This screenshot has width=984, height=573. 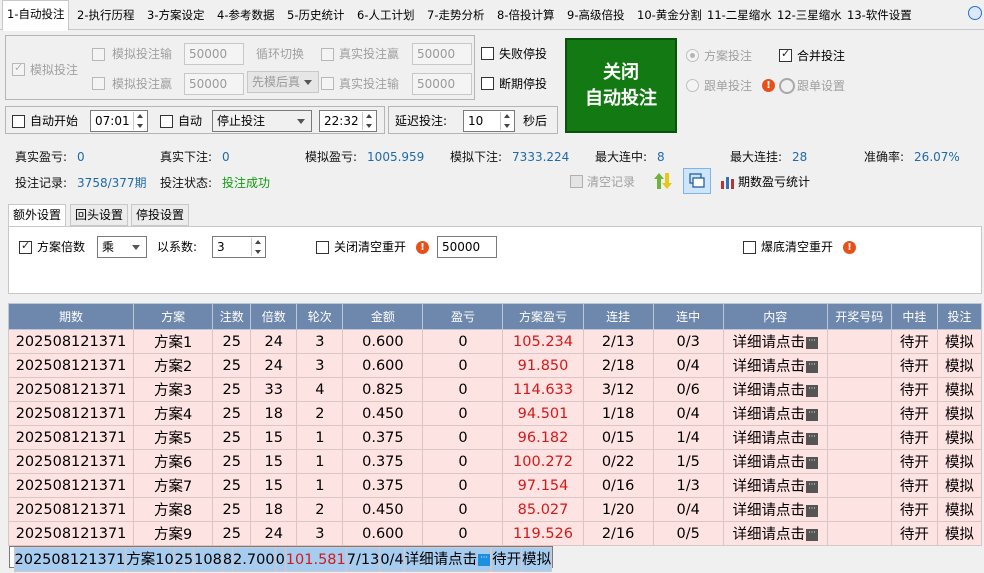 I want to click on sim-bet-checkbox, so click(x=18, y=68).